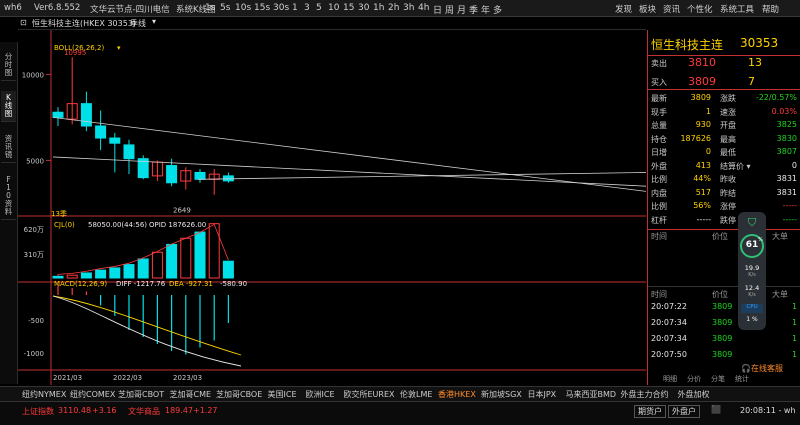  I want to click on period-button-15: 日, so click(437, 9).